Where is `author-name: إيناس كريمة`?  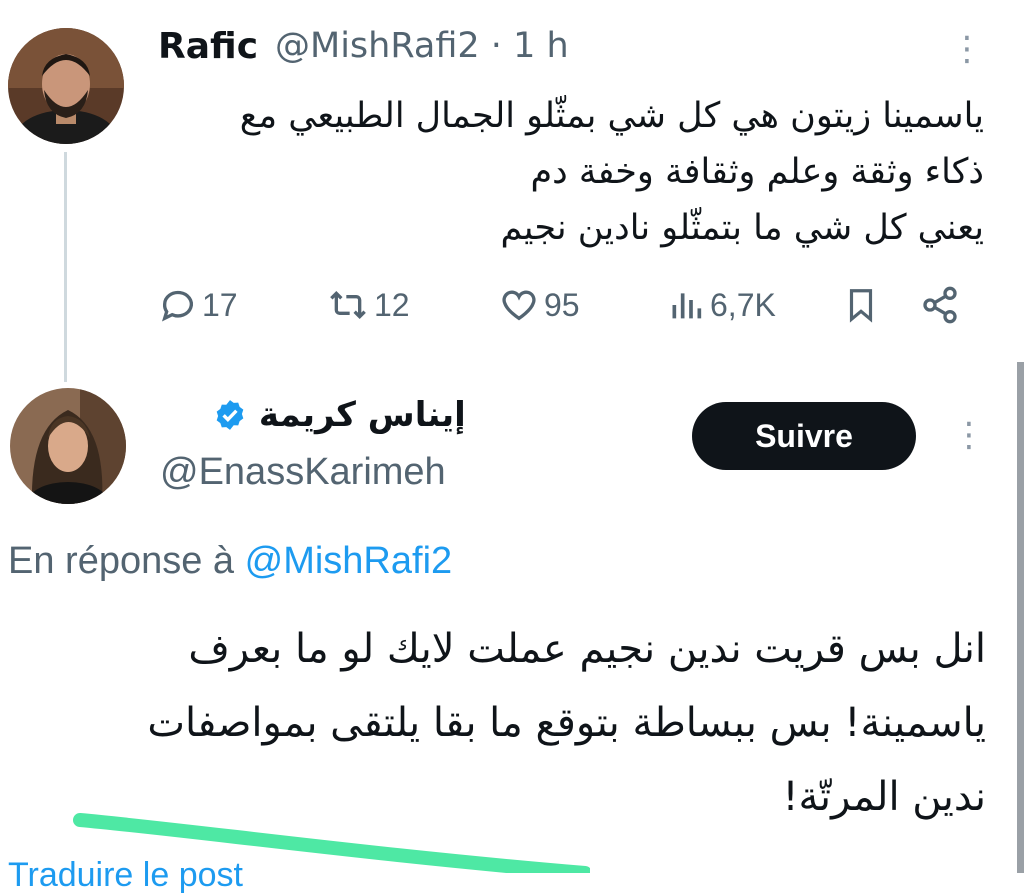
author-name: إيناس كريمة is located at coordinates (335, 415).